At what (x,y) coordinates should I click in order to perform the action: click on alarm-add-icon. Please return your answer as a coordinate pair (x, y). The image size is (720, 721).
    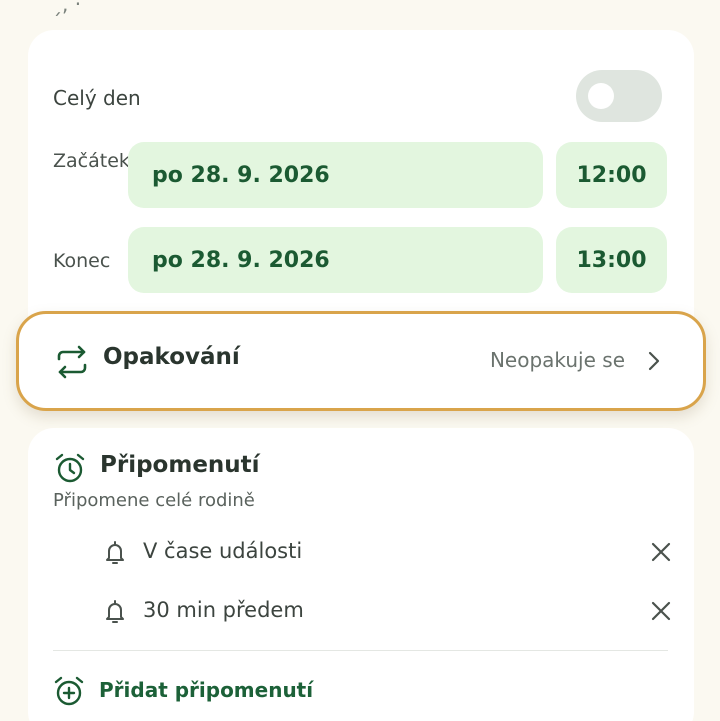
    Looking at the image, I should click on (69, 691).